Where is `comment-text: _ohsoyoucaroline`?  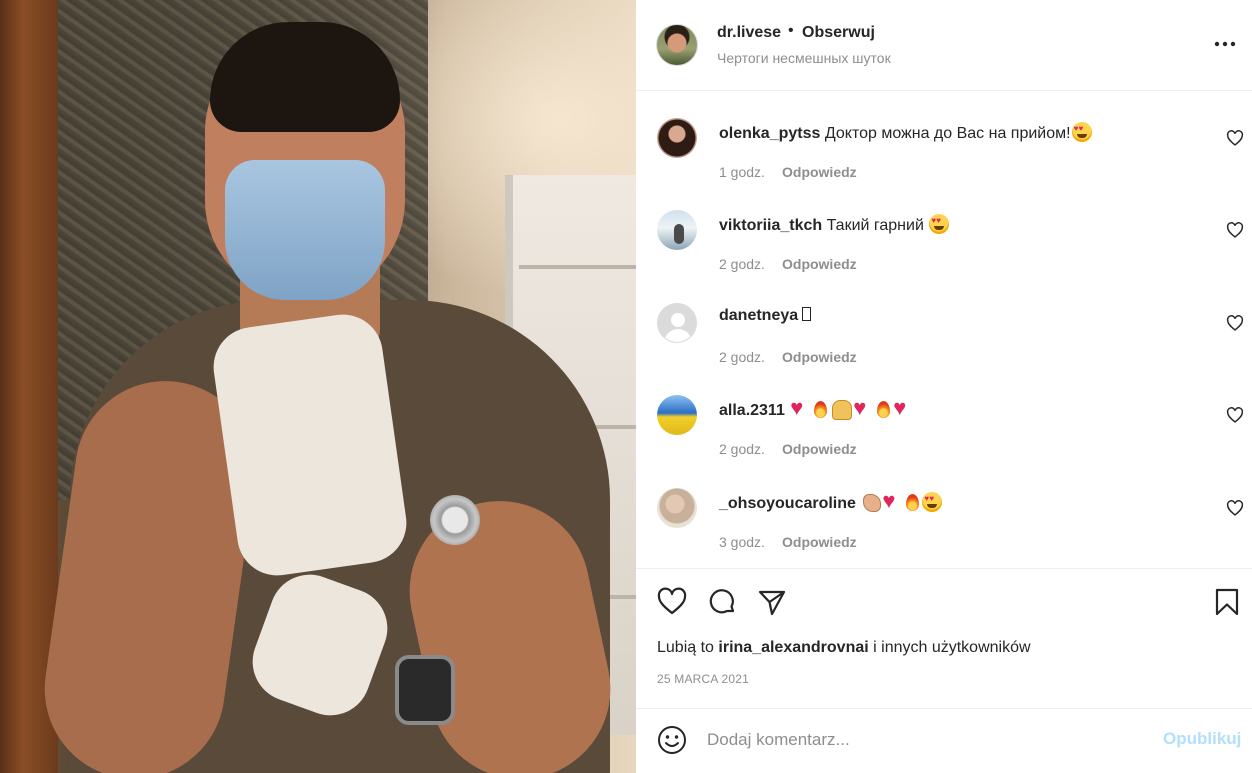
comment-text: _ohsoyoucaroline is located at coordinates (831, 501).